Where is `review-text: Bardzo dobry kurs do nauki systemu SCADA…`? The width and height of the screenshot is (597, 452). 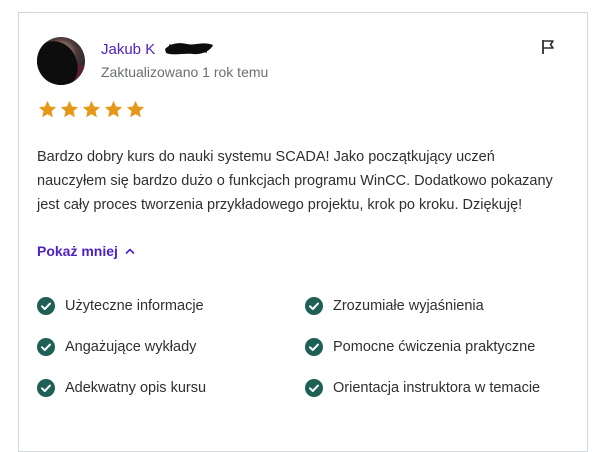
review-text: Bardzo dobry kurs do nauki systemu SCADA… is located at coordinates (295, 181).